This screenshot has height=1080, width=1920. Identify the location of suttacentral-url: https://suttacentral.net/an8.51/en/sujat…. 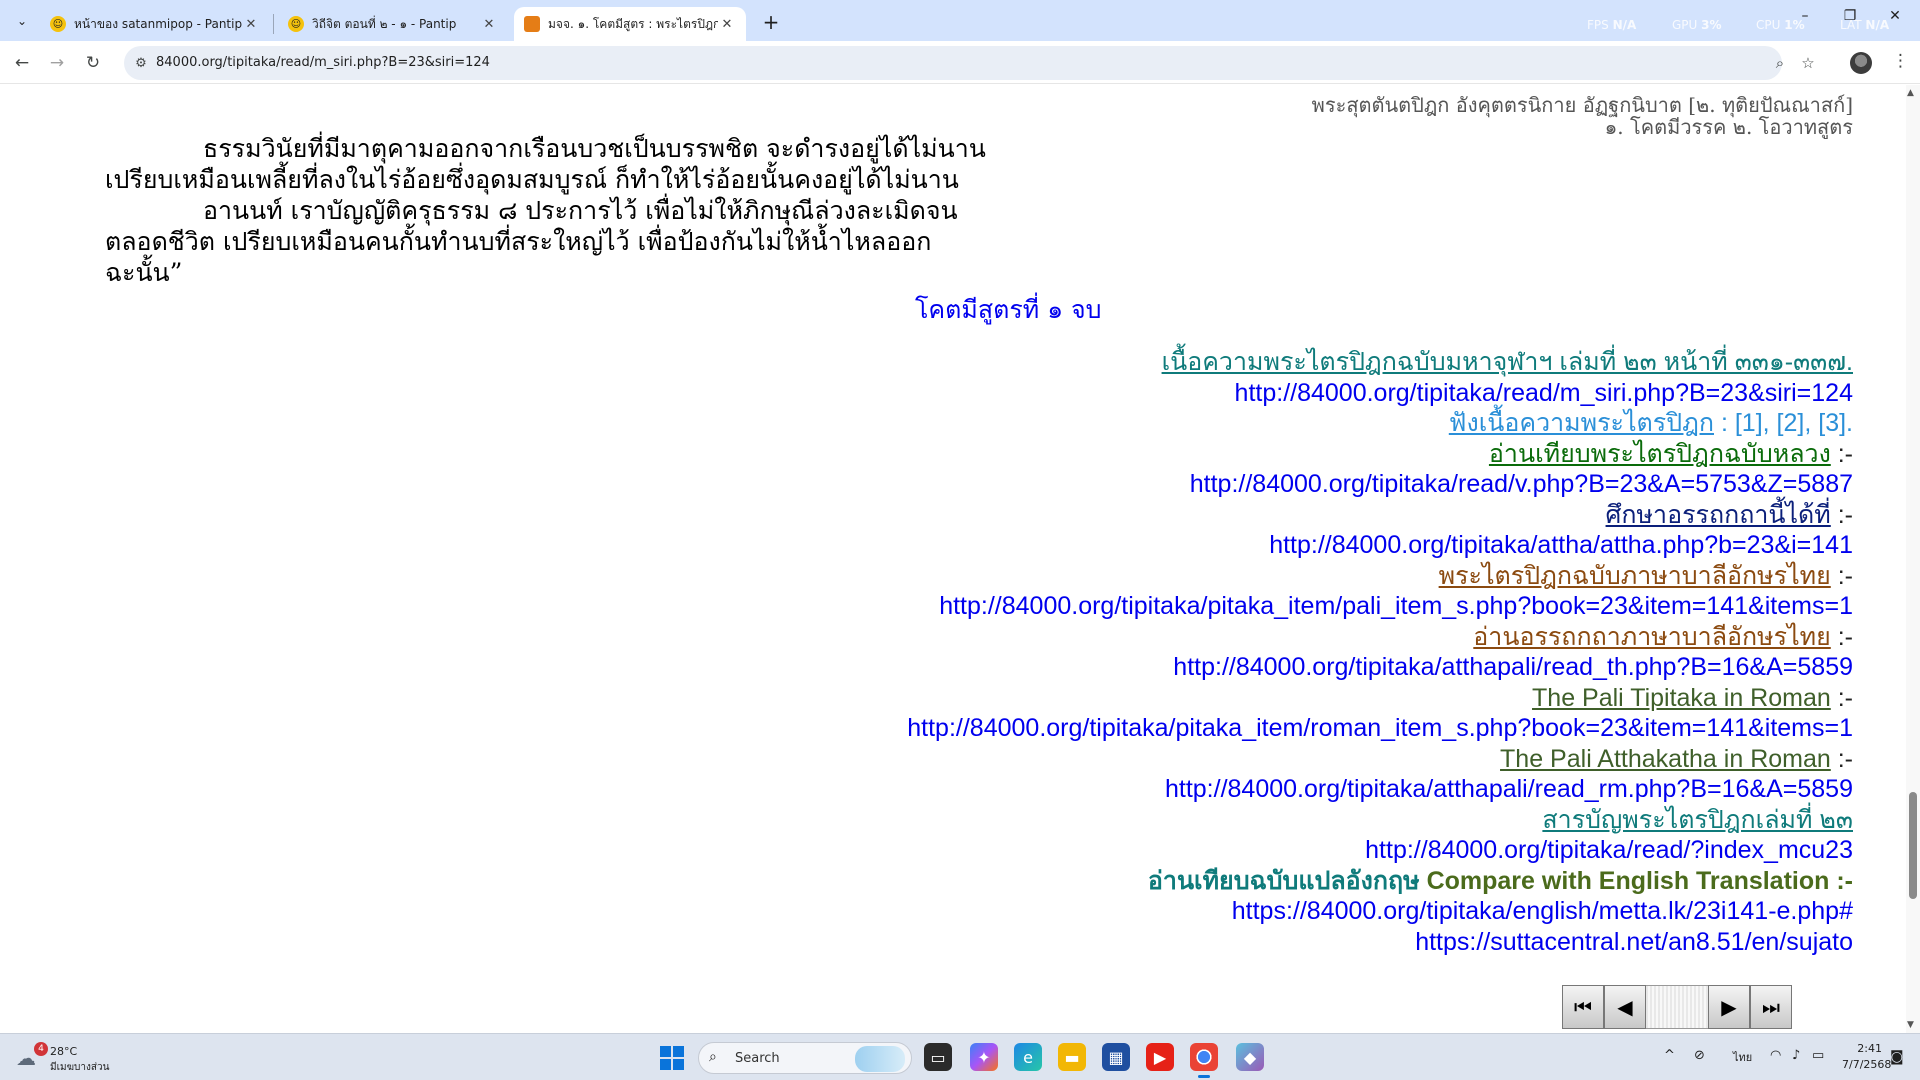
(1634, 942).